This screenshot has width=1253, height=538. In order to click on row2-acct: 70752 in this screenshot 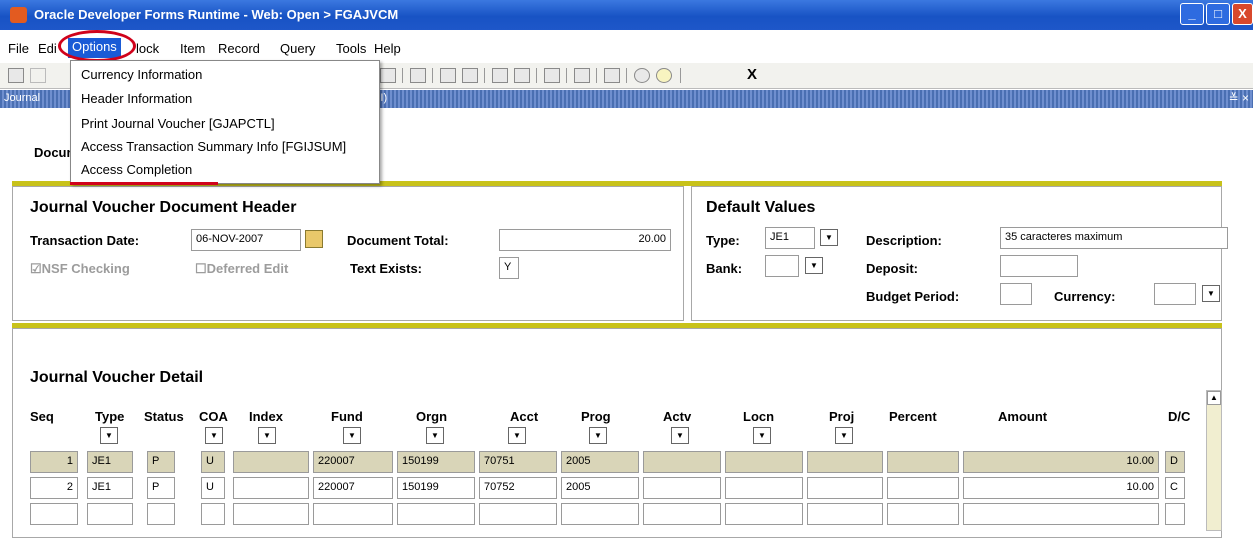, I will do `click(518, 488)`.